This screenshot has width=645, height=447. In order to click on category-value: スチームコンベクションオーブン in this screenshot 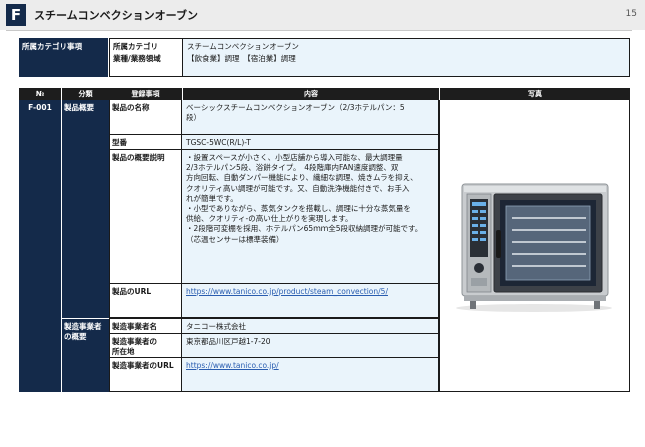, I will do `click(406, 45)`.